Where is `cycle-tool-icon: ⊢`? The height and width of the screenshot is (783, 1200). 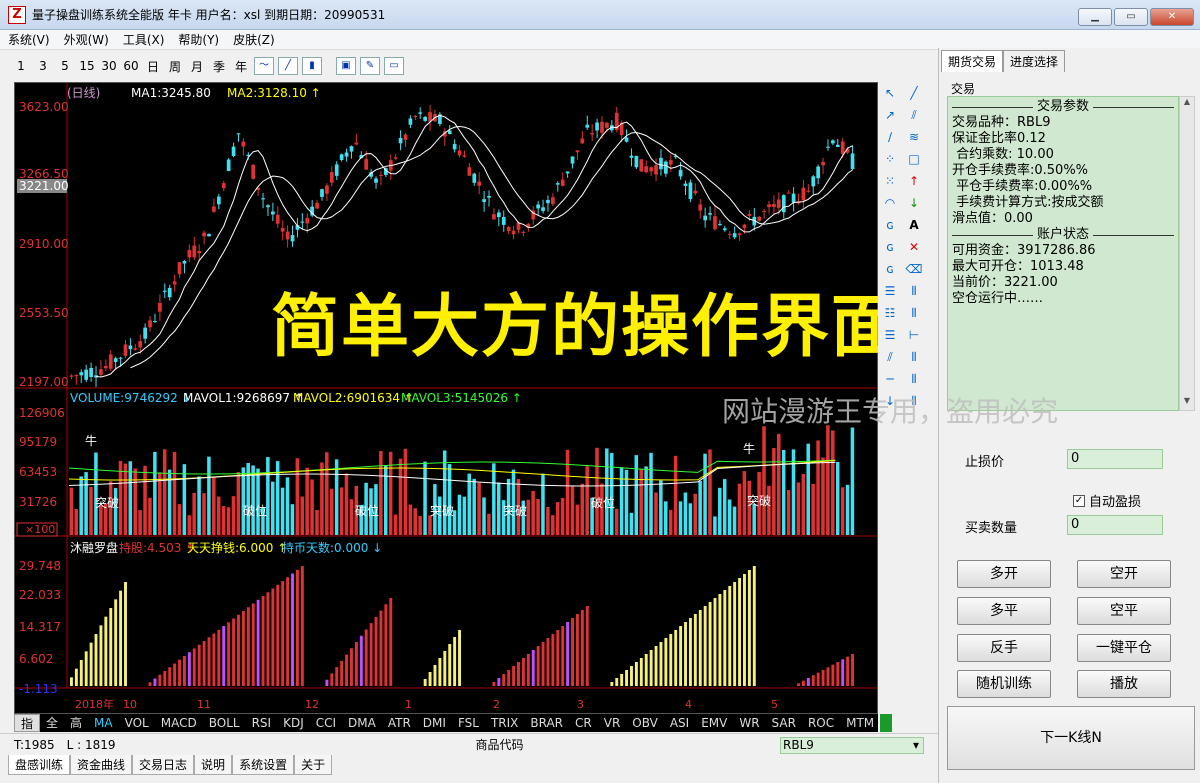 cycle-tool-icon: ⊢ is located at coordinates (914, 335).